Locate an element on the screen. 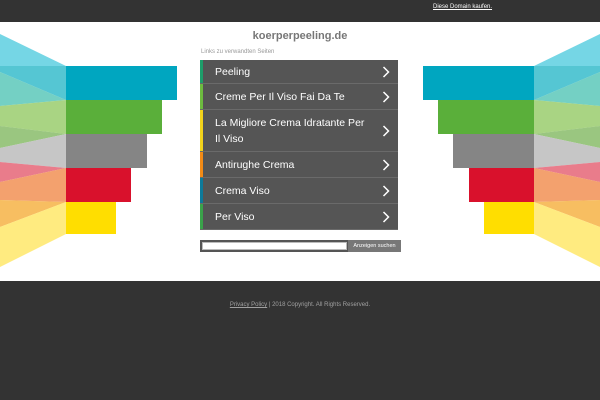 The height and width of the screenshot is (400, 600). search-button: Anzeigen suchen is located at coordinates (374, 246).